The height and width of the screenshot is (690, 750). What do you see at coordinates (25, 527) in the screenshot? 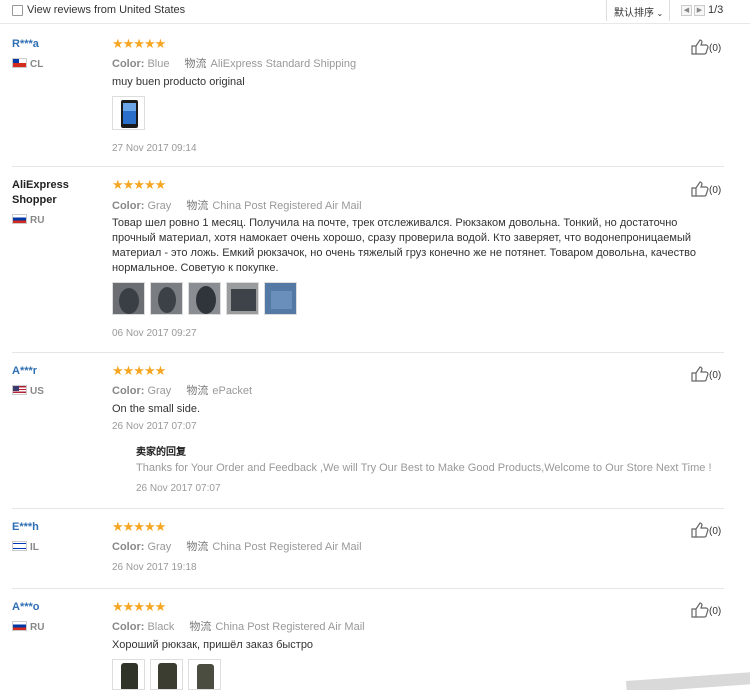
I see `reviewer-name: E***h` at bounding box center [25, 527].